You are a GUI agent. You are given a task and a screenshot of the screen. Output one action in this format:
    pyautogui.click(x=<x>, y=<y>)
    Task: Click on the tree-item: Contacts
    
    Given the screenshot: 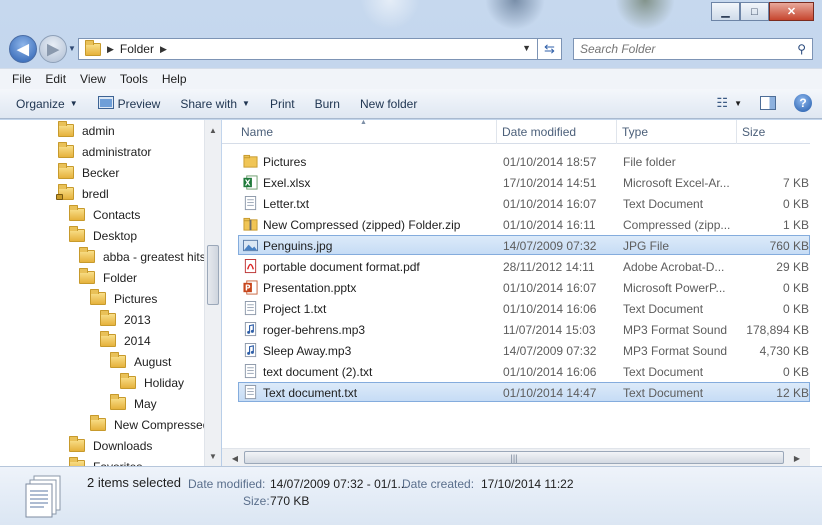 What is the action you would take?
    pyautogui.click(x=104, y=214)
    